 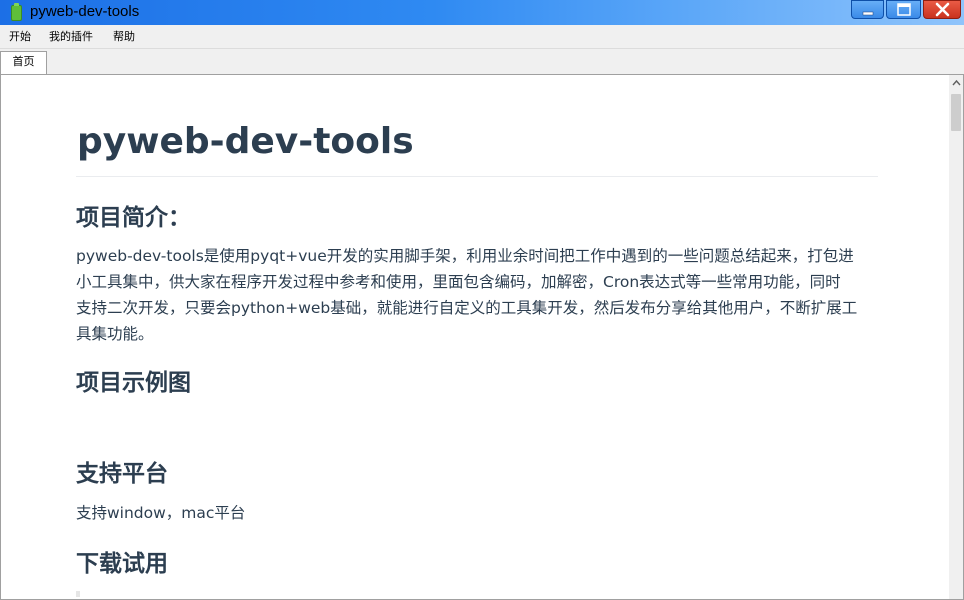 What do you see at coordinates (133, 383) in the screenshot?
I see `section-heading-screenshots: 项目示例图` at bounding box center [133, 383].